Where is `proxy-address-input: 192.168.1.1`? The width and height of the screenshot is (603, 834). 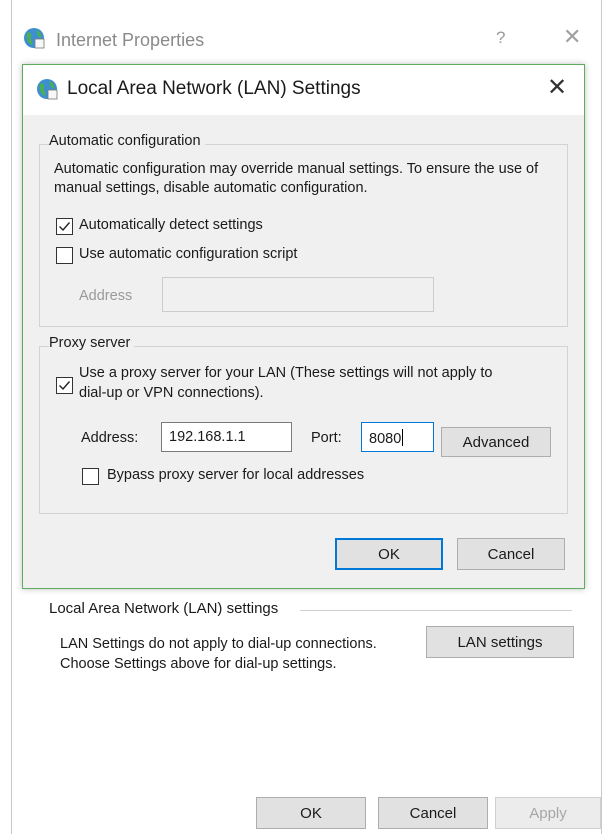 proxy-address-input: 192.168.1.1 is located at coordinates (226, 437).